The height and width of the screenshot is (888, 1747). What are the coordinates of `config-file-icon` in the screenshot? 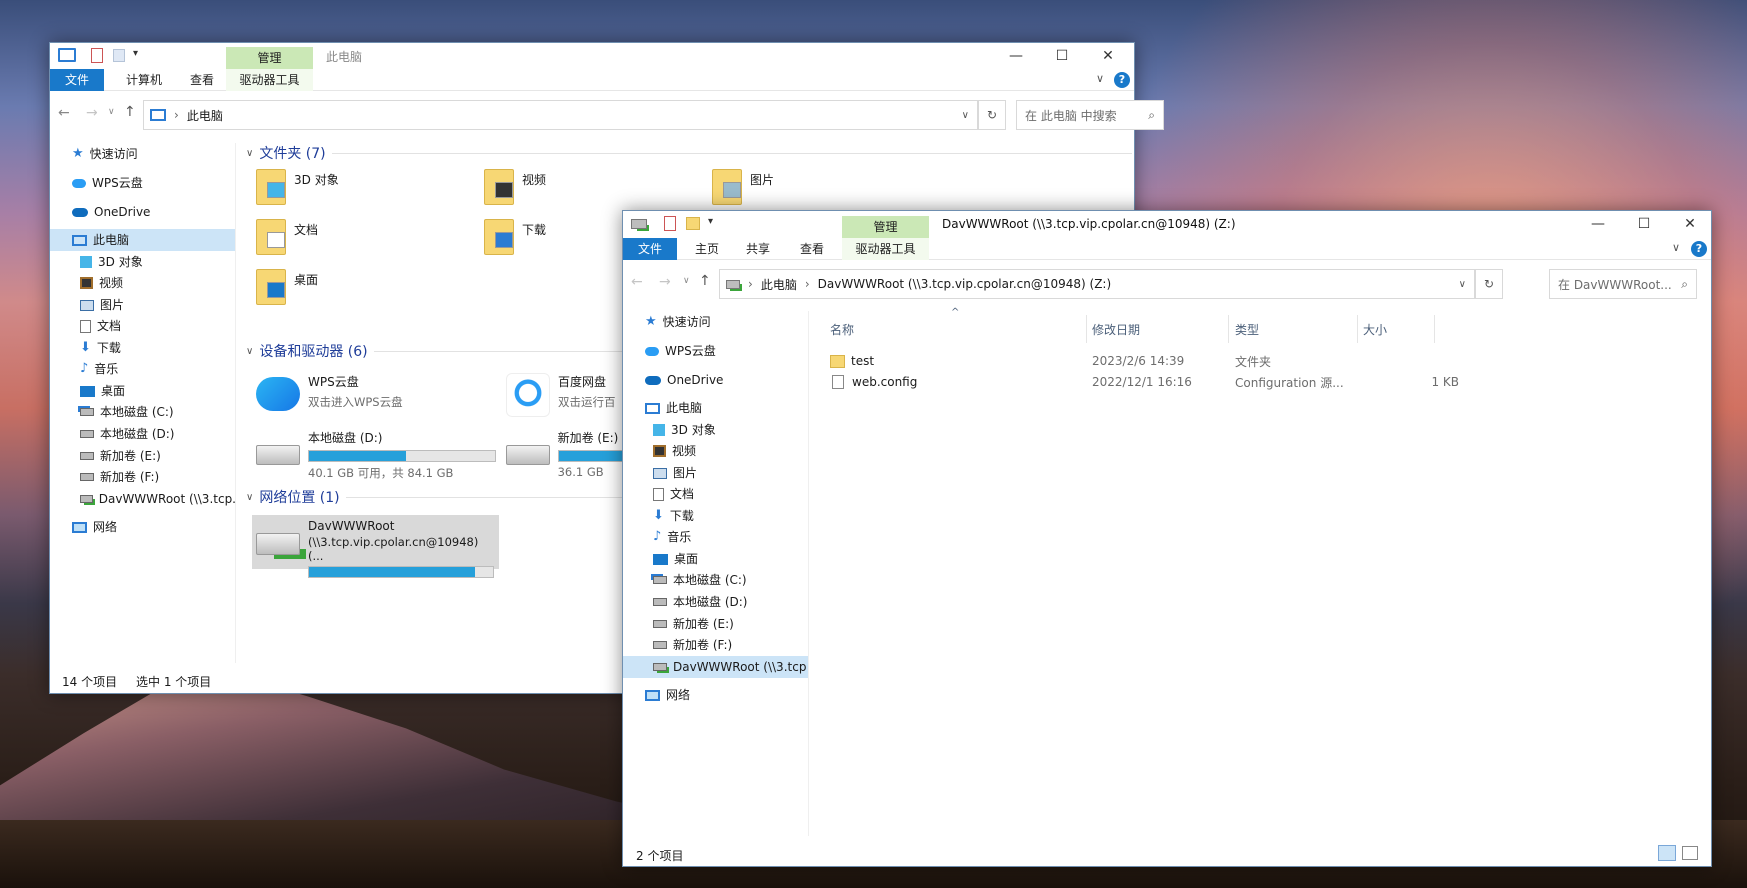 It's located at (838, 382).